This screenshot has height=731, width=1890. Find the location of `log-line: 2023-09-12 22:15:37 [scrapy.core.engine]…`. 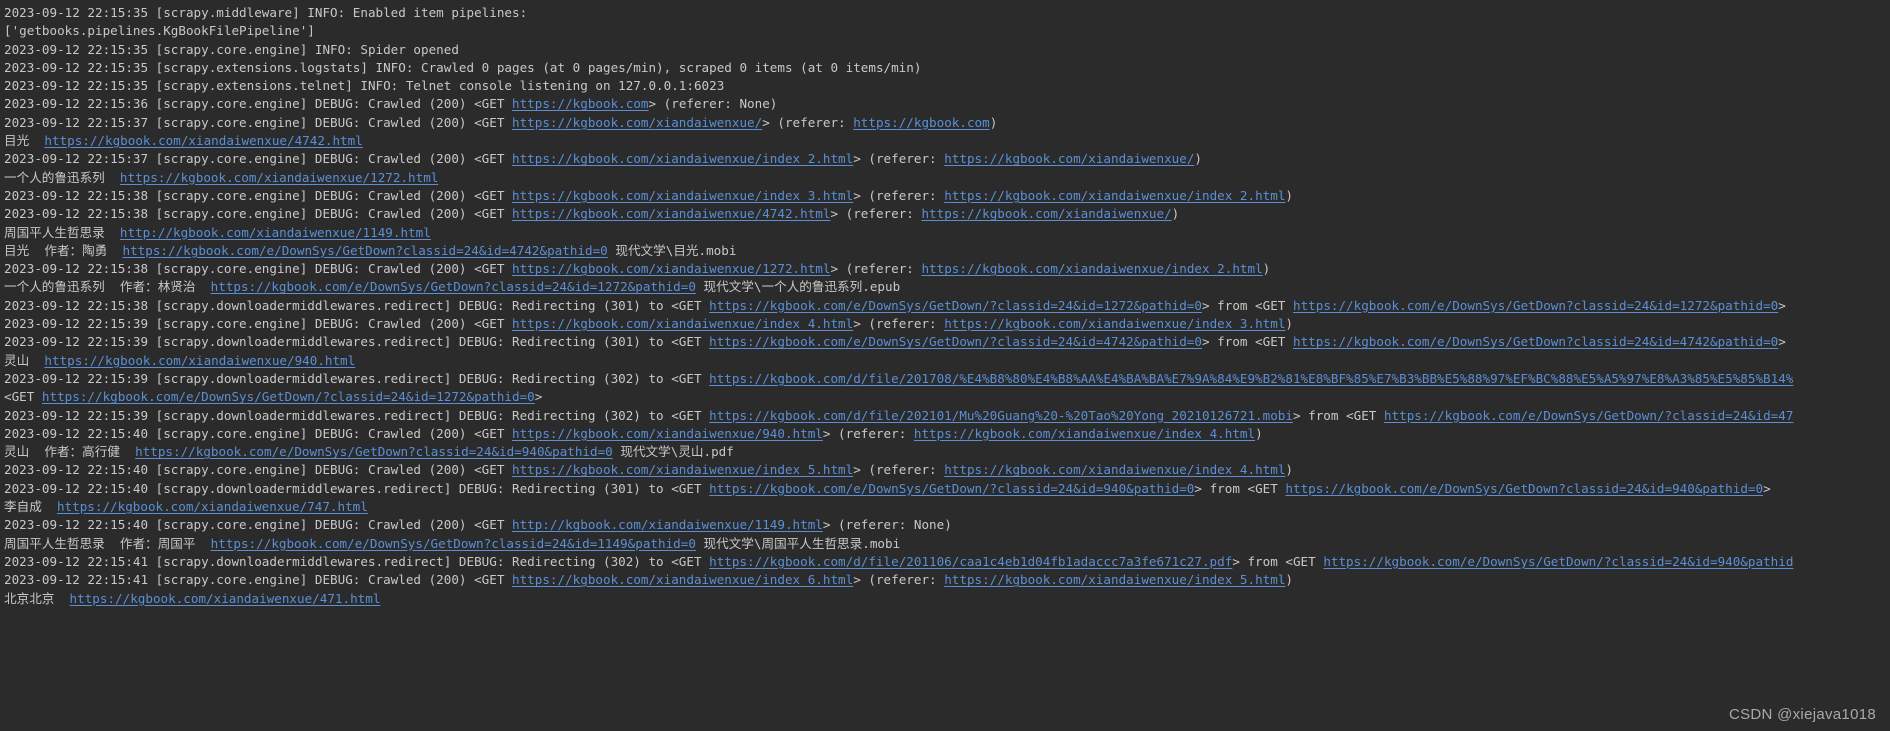

log-line: 2023-09-12 22:15:37 [scrapy.core.engine]… is located at coordinates (947, 159).